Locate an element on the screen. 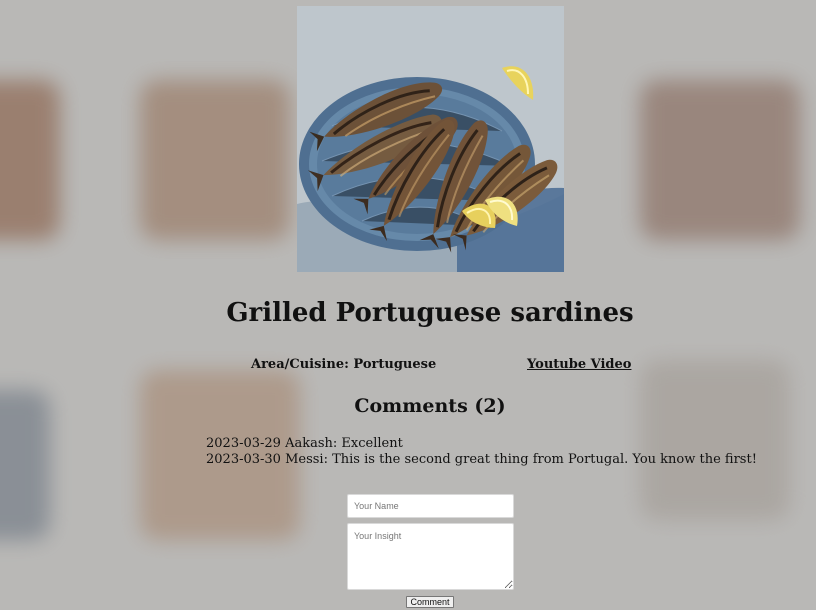 The height and width of the screenshot is (610, 816). comment-submit-button: Comment is located at coordinates (430, 602).